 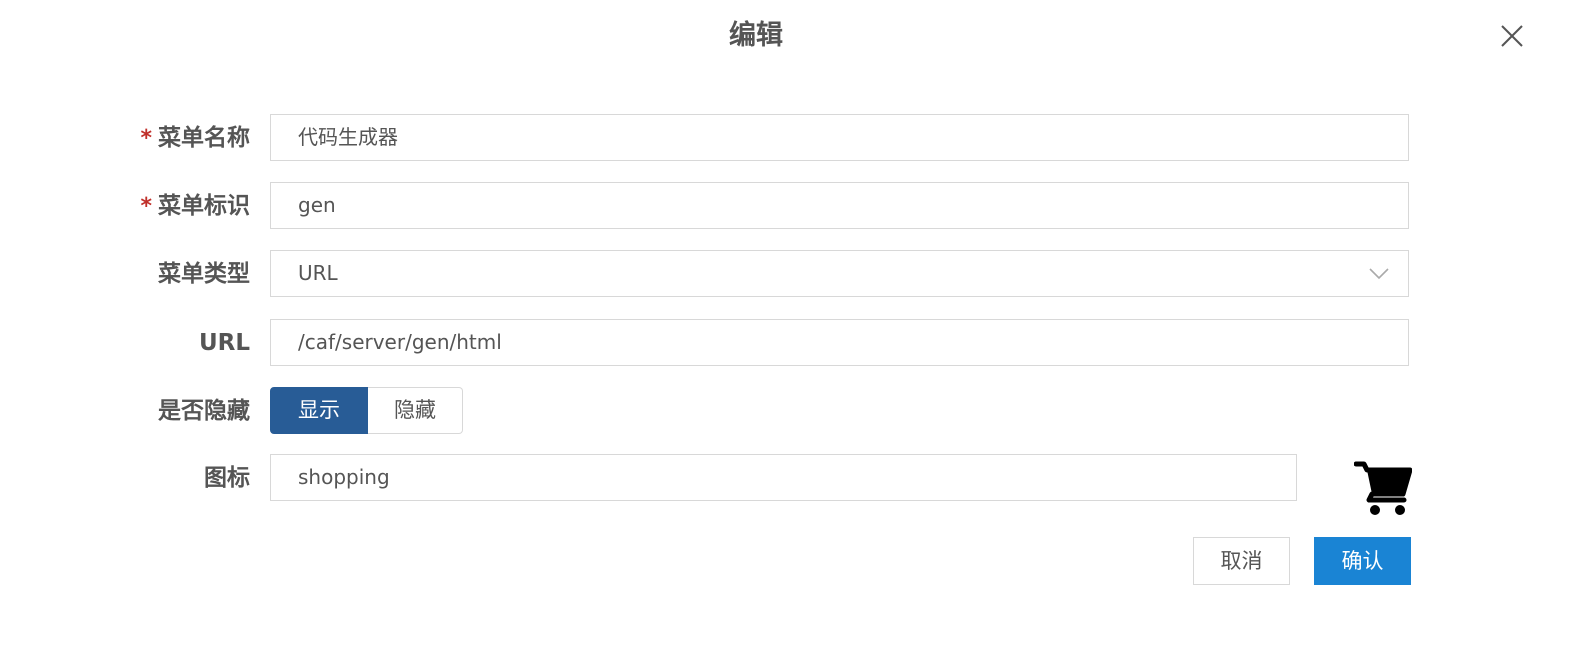 What do you see at coordinates (788, 412) in the screenshot?
I see `form-row-hidden: 是否隐藏 显示 隐藏` at bounding box center [788, 412].